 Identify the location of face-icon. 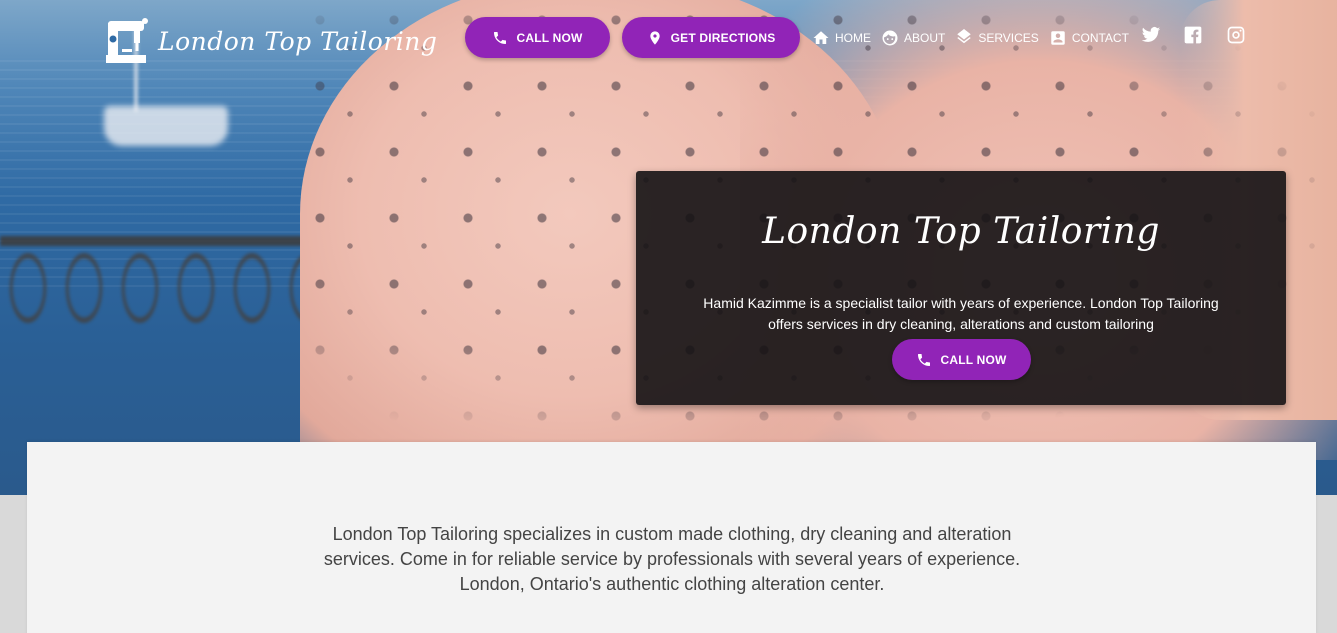
(890, 38).